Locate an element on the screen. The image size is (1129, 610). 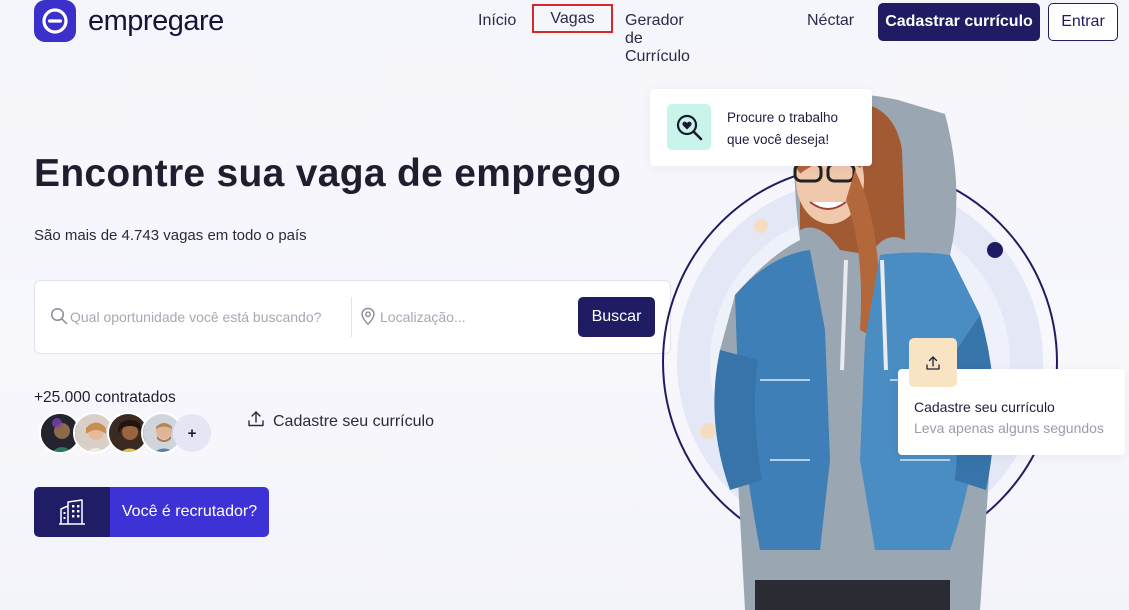
location-input is located at coordinates (475, 317).